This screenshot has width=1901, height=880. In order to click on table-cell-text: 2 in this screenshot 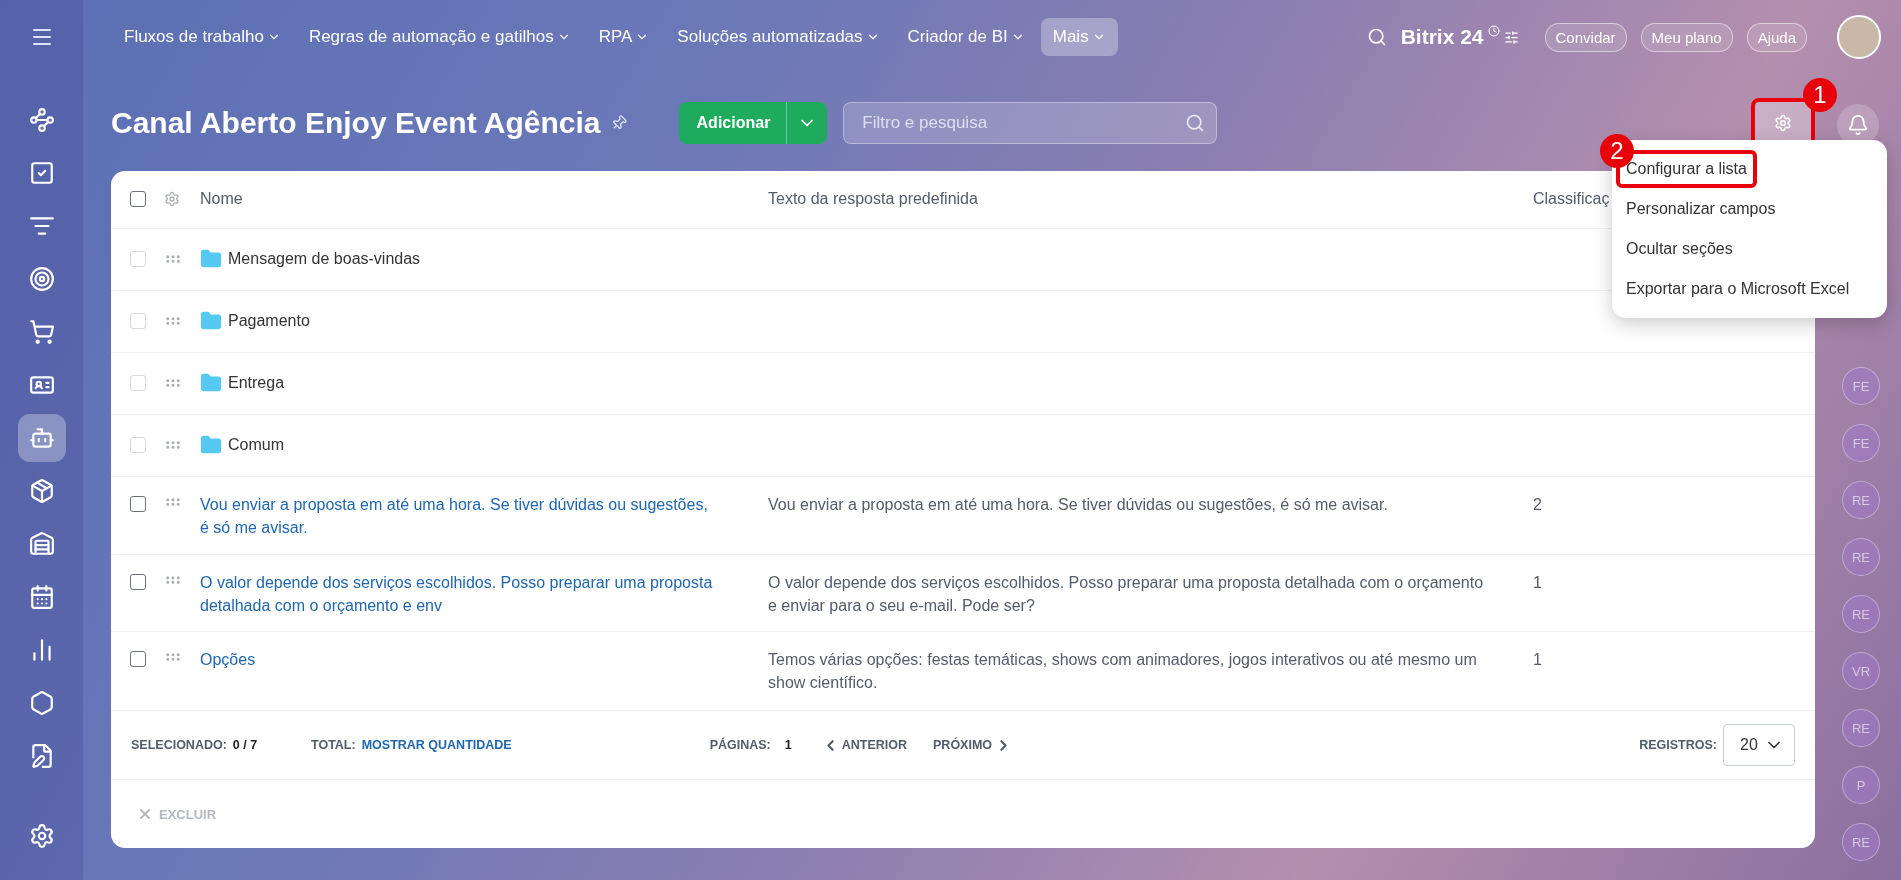, I will do `click(1538, 504)`.